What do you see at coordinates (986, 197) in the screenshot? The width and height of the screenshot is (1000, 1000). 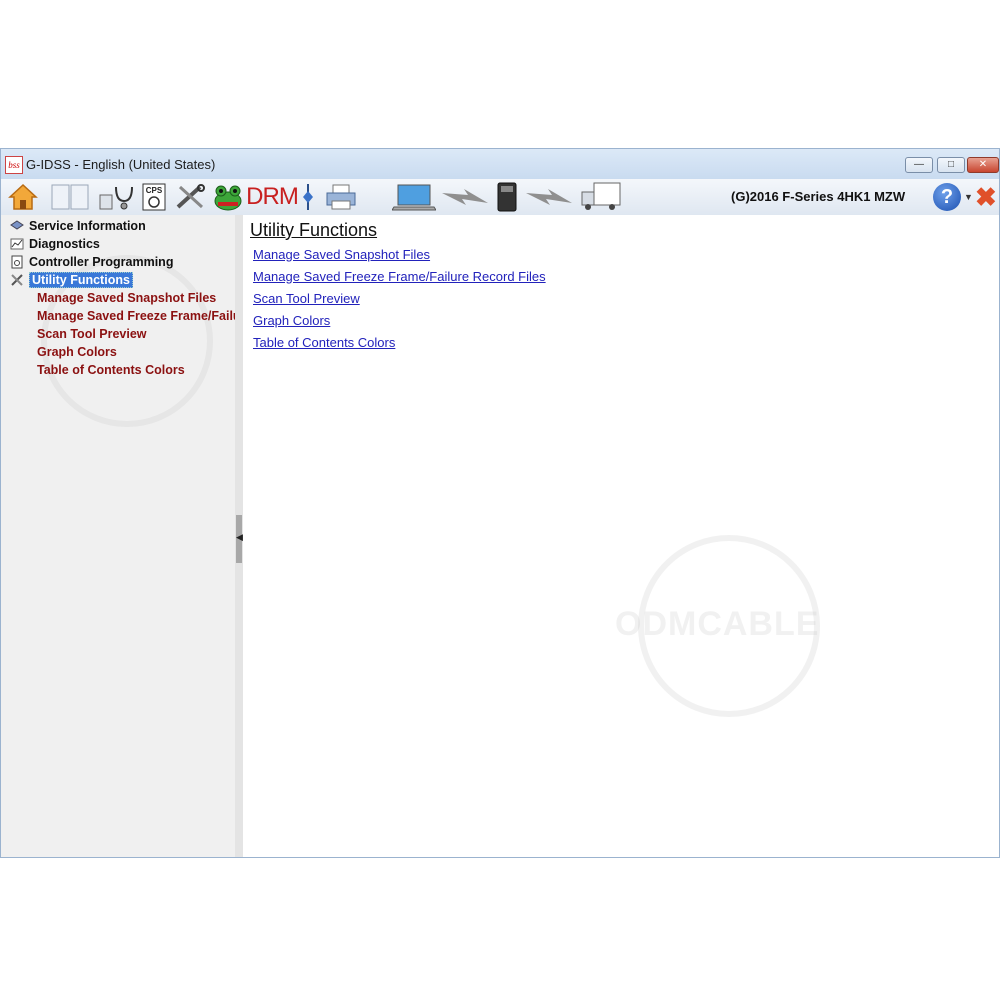 I see `exit-button: ✖` at bounding box center [986, 197].